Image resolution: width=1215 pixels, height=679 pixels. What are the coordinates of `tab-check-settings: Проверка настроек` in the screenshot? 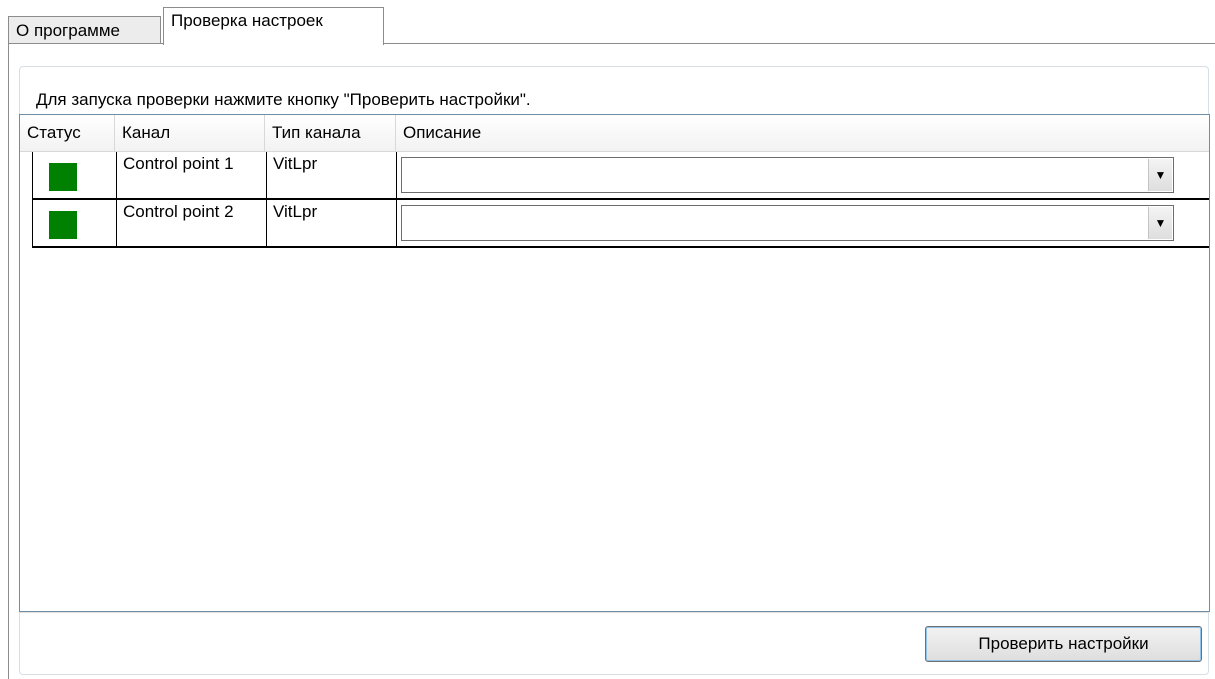 It's located at (273, 26).